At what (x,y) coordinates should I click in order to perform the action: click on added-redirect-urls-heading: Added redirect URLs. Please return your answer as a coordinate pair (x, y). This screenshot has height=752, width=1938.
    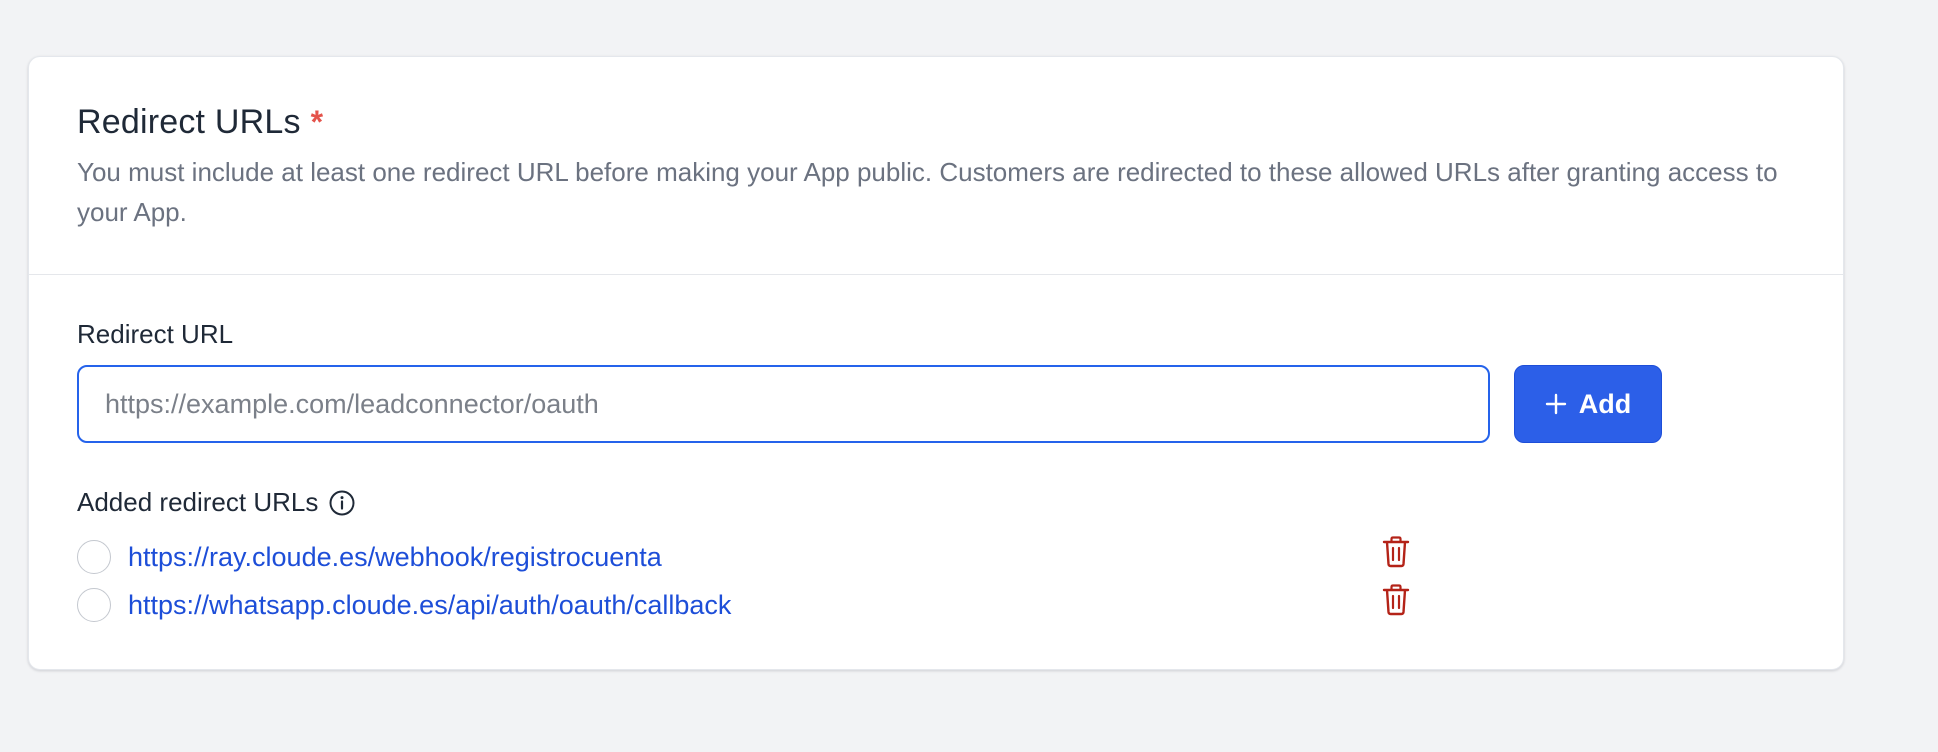
    Looking at the image, I should click on (216, 502).